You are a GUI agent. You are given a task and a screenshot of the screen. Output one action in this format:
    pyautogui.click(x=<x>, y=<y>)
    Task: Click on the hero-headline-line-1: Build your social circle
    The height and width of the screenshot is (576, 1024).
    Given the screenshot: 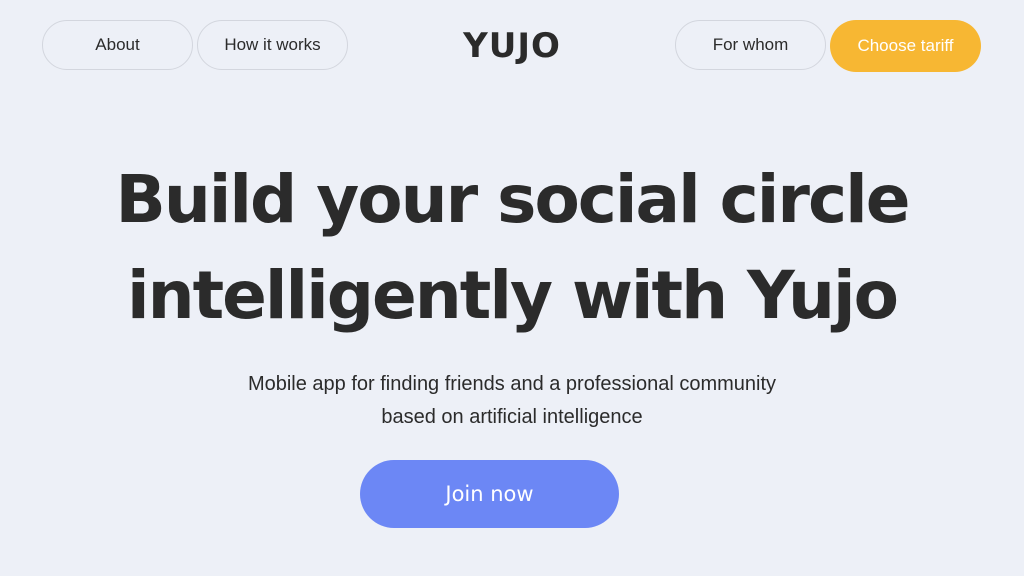 What is the action you would take?
    pyautogui.click(x=513, y=199)
    